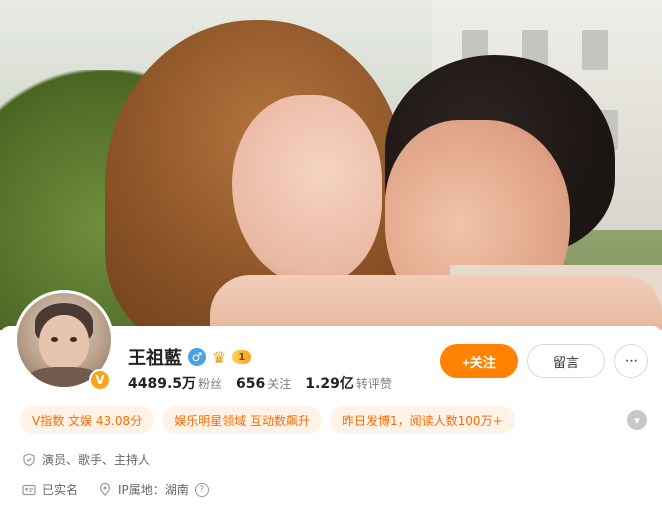  I want to click on stat-followers: 4489.5万 粉丝, so click(175, 383).